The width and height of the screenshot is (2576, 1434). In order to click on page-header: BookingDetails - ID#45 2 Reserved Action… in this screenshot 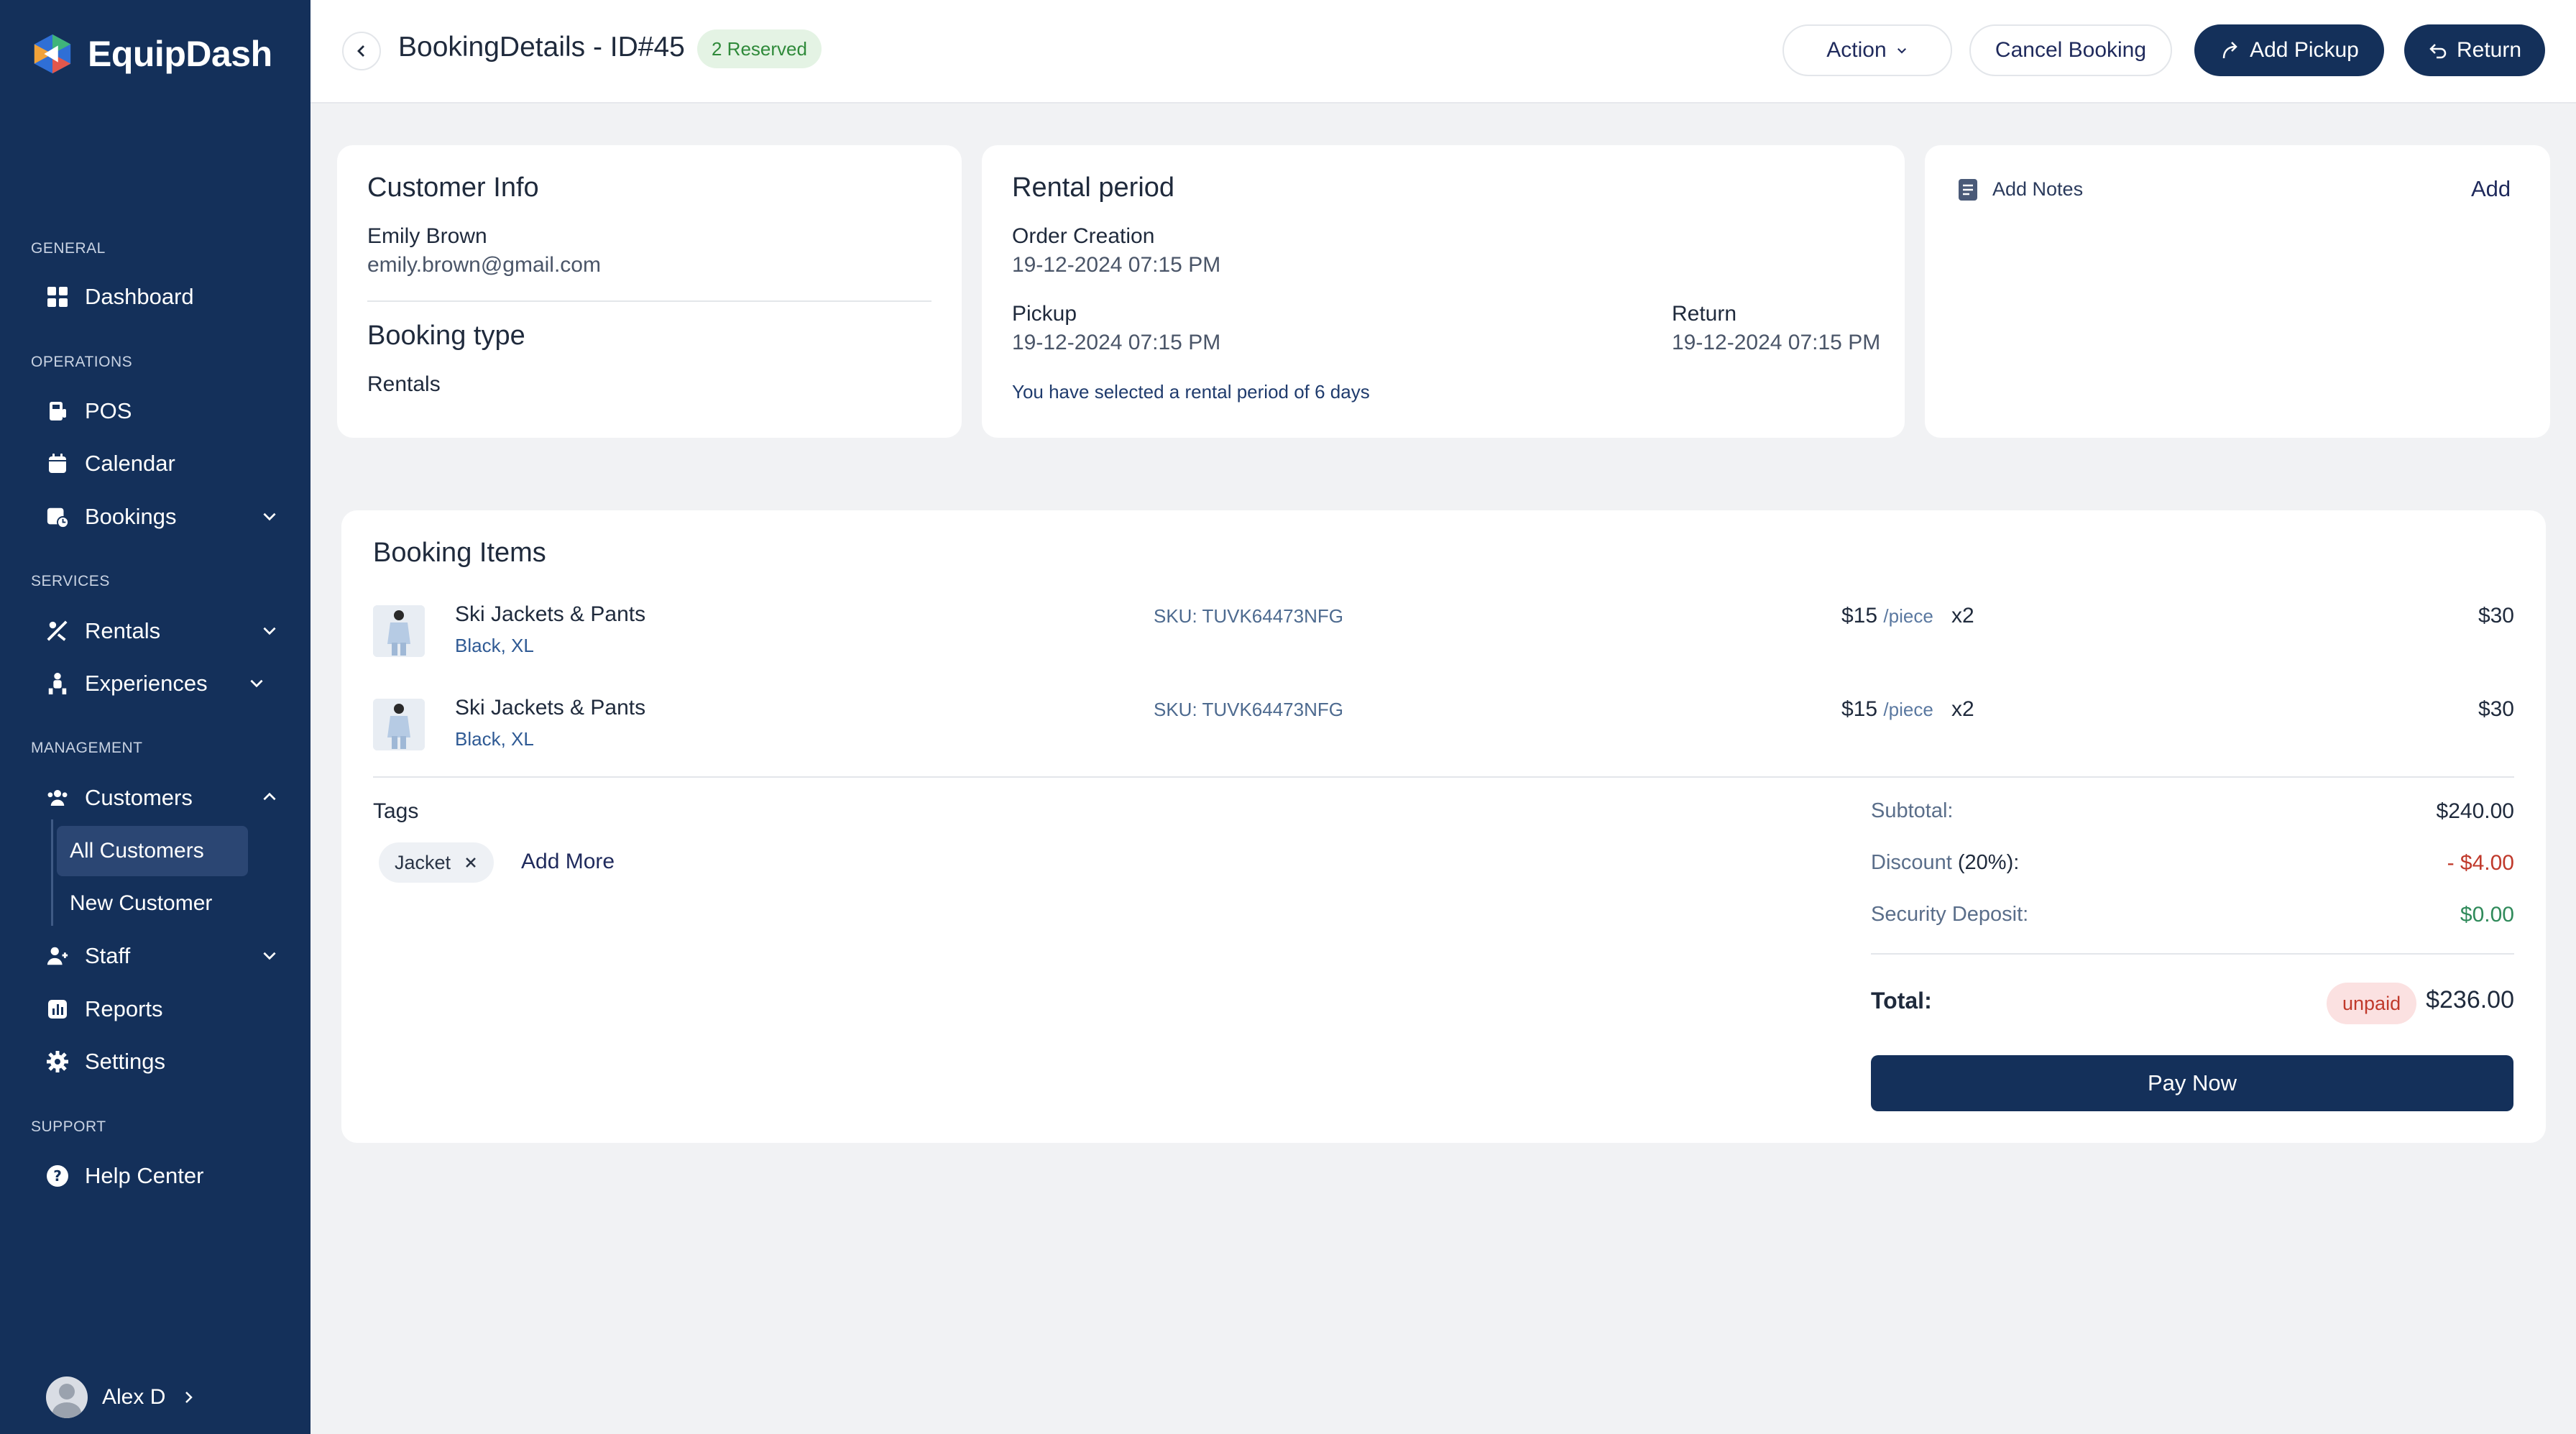, I will do `click(1443, 52)`.